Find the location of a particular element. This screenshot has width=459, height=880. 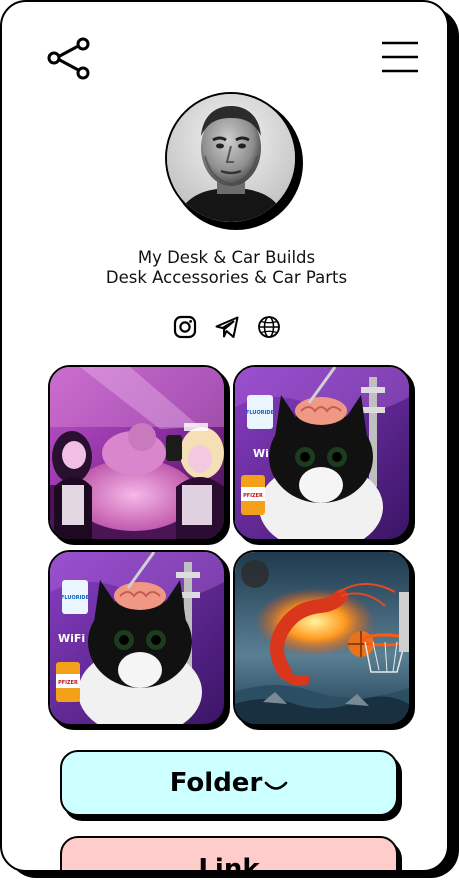

globe-icon is located at coordinates (269, 327).